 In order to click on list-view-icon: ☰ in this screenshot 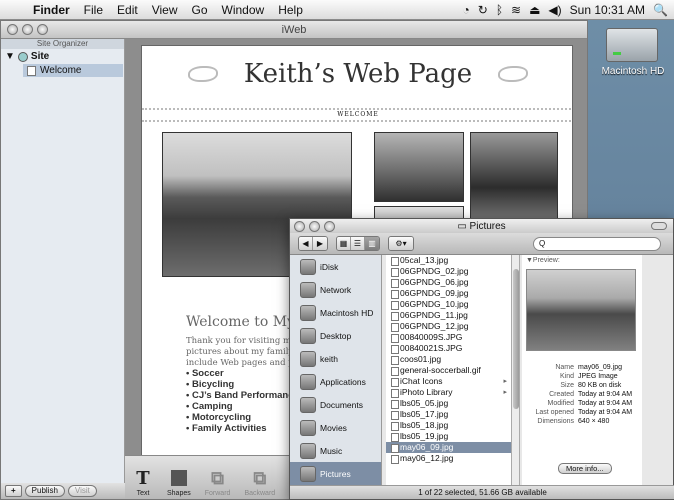, I will do `click(358, 243)`.